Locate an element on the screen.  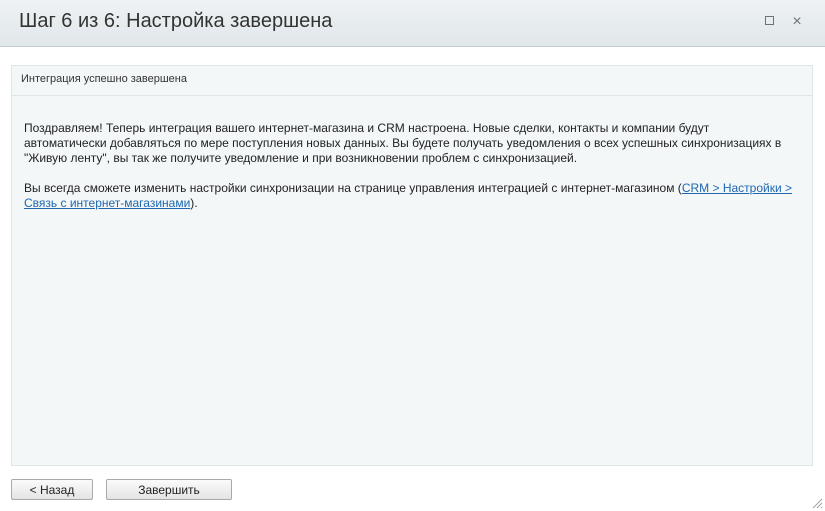
maximize-icon is located at coordinates (769, 21).